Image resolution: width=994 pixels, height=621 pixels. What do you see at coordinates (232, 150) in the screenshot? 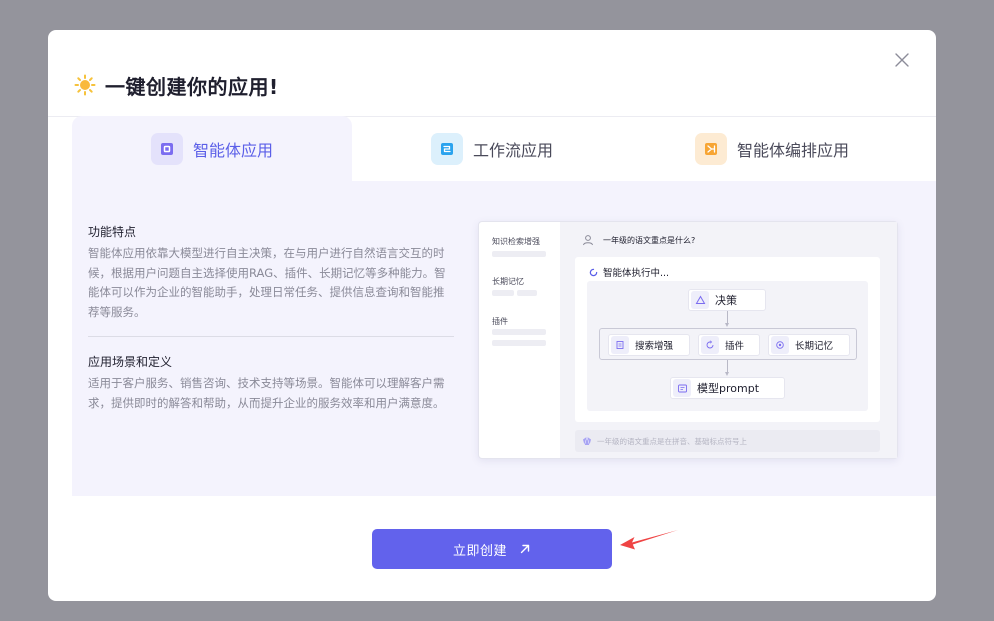
I see `tab-label: 智能体应用` at bounding box center [232, 150].